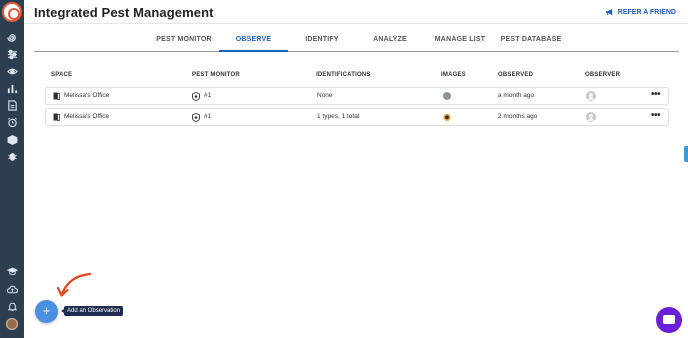  What do you see at coordinates (531, 42) in the screenshot?
I see `tab-pest-database: PEST DATABASE` at bounding box center [531, 42].